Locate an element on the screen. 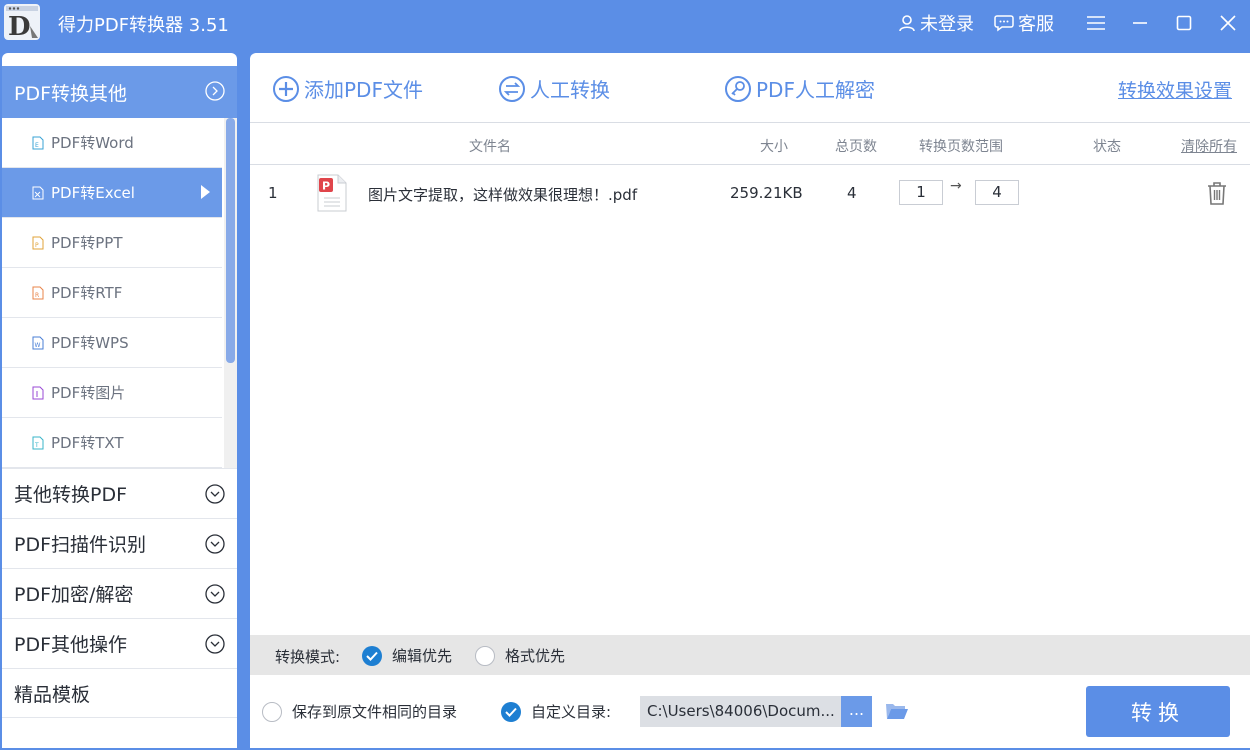 This screenshot has height=750, width=1250. sidebar-section-label: 精品模板 is located at coordinates (52, 694).